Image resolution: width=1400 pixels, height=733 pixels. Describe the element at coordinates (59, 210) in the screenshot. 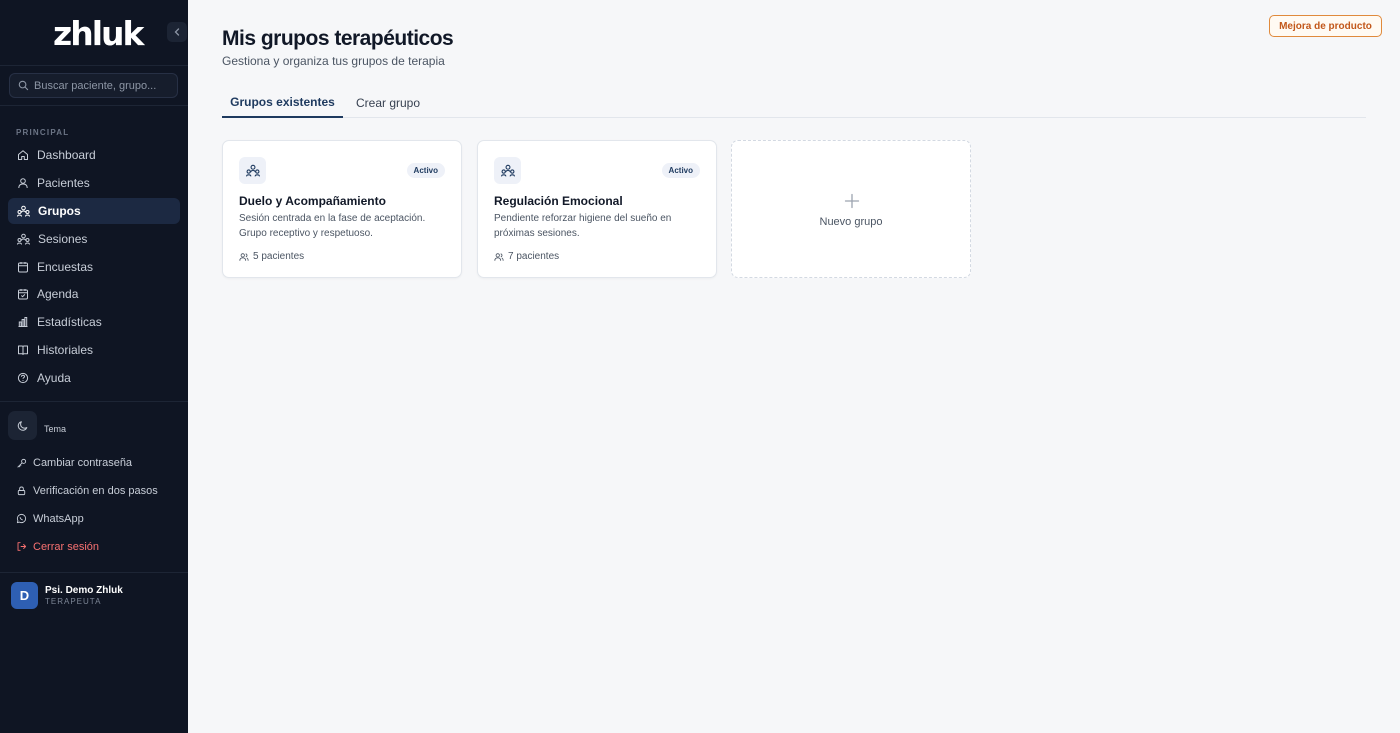

I see `nav-item-label: Grupos` at that location.